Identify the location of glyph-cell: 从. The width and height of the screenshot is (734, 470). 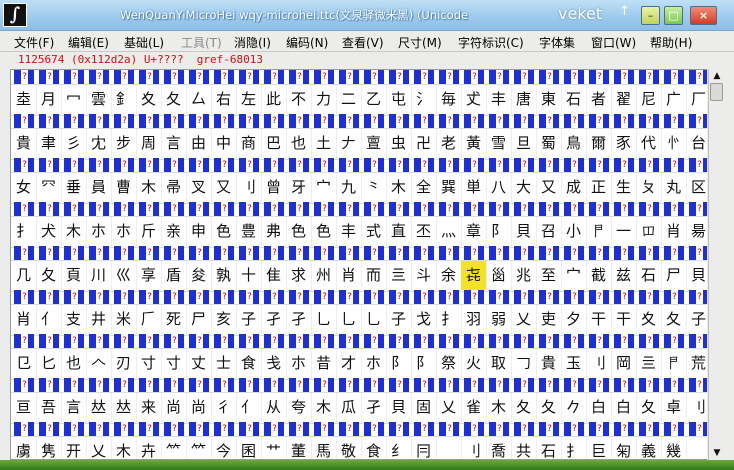
(274, 407).